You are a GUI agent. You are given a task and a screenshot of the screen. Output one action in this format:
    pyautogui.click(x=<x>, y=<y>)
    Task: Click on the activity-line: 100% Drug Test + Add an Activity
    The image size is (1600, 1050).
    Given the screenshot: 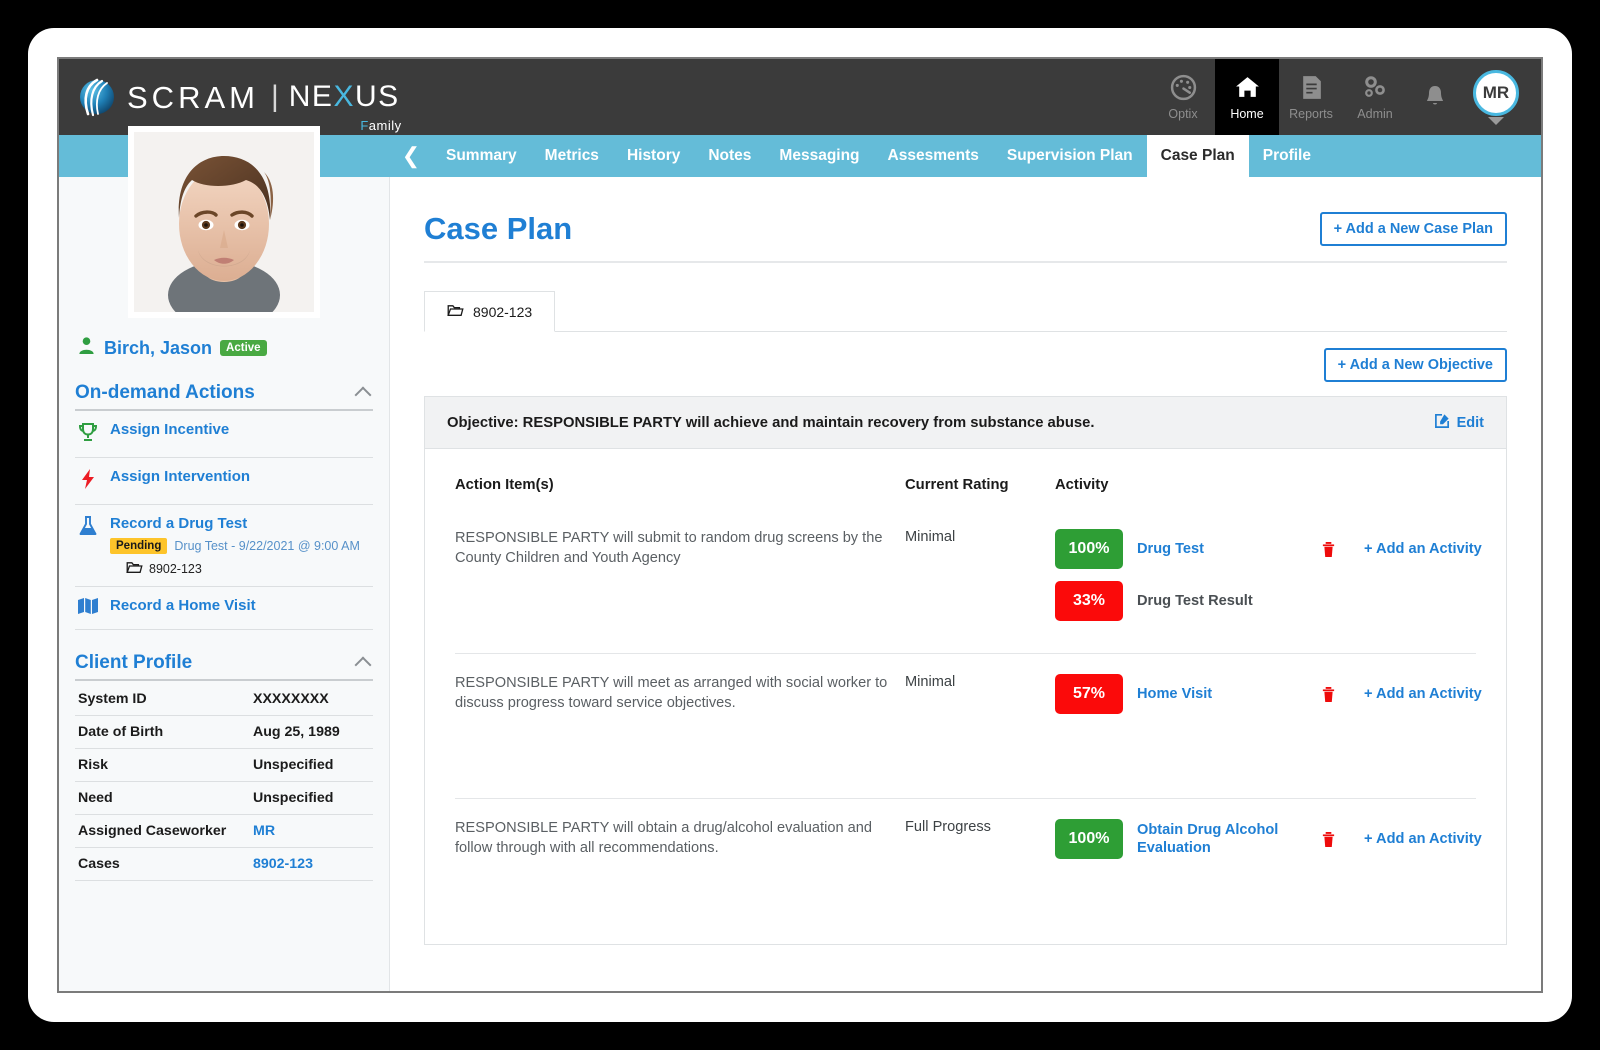 What is the action you would take?
    pyautogui.click(x=1268, y=549)
    